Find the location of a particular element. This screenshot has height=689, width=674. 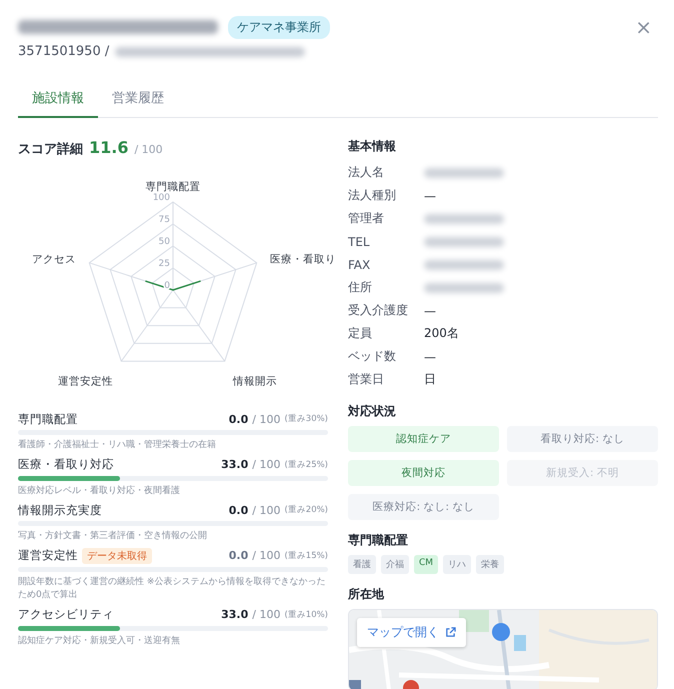

axis-tick: 25 is located at coordinates (164, 264).